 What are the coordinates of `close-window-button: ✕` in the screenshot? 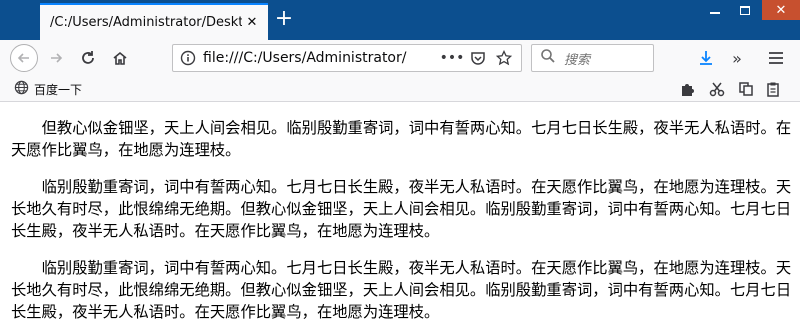 It's located at (781, 10).